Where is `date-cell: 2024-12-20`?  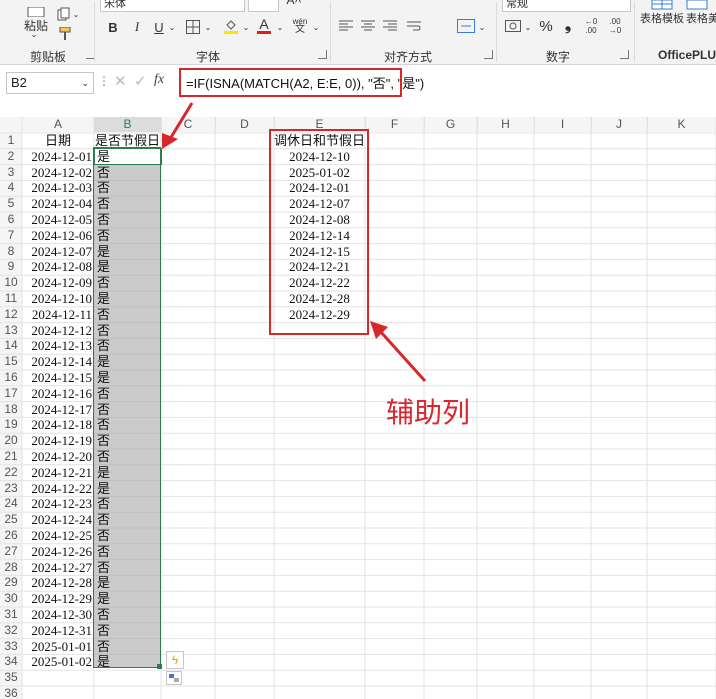 date-cell: 2024-12-20 is located at coordinates (58, 457).